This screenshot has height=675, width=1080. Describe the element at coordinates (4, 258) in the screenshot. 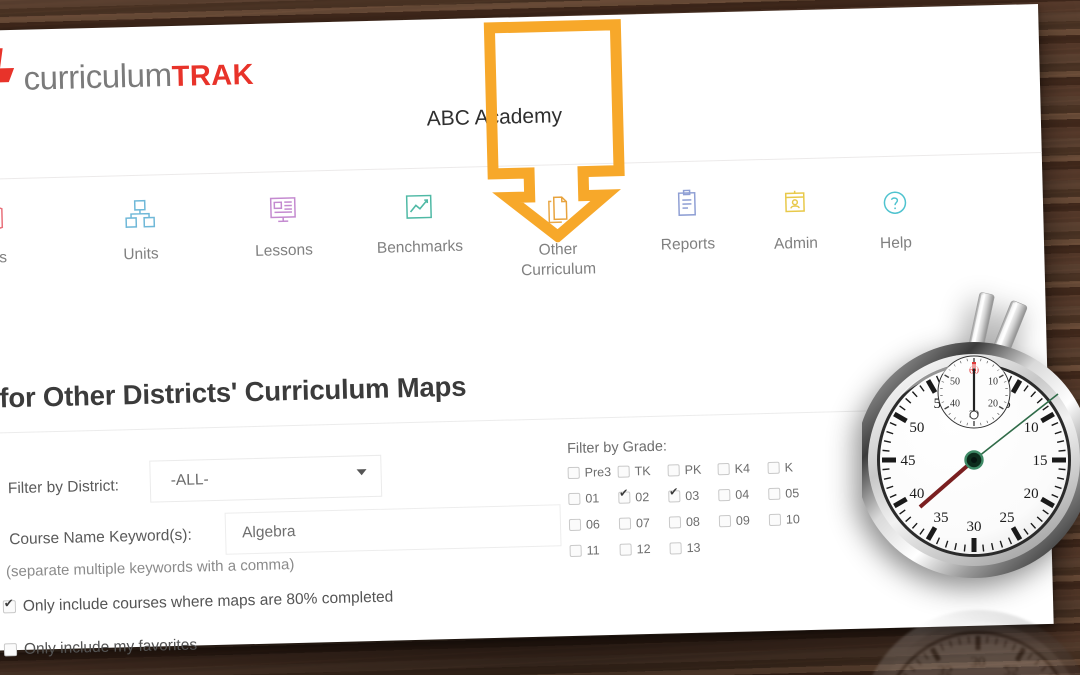

I see `nav-label-maps: Maps` at that location.